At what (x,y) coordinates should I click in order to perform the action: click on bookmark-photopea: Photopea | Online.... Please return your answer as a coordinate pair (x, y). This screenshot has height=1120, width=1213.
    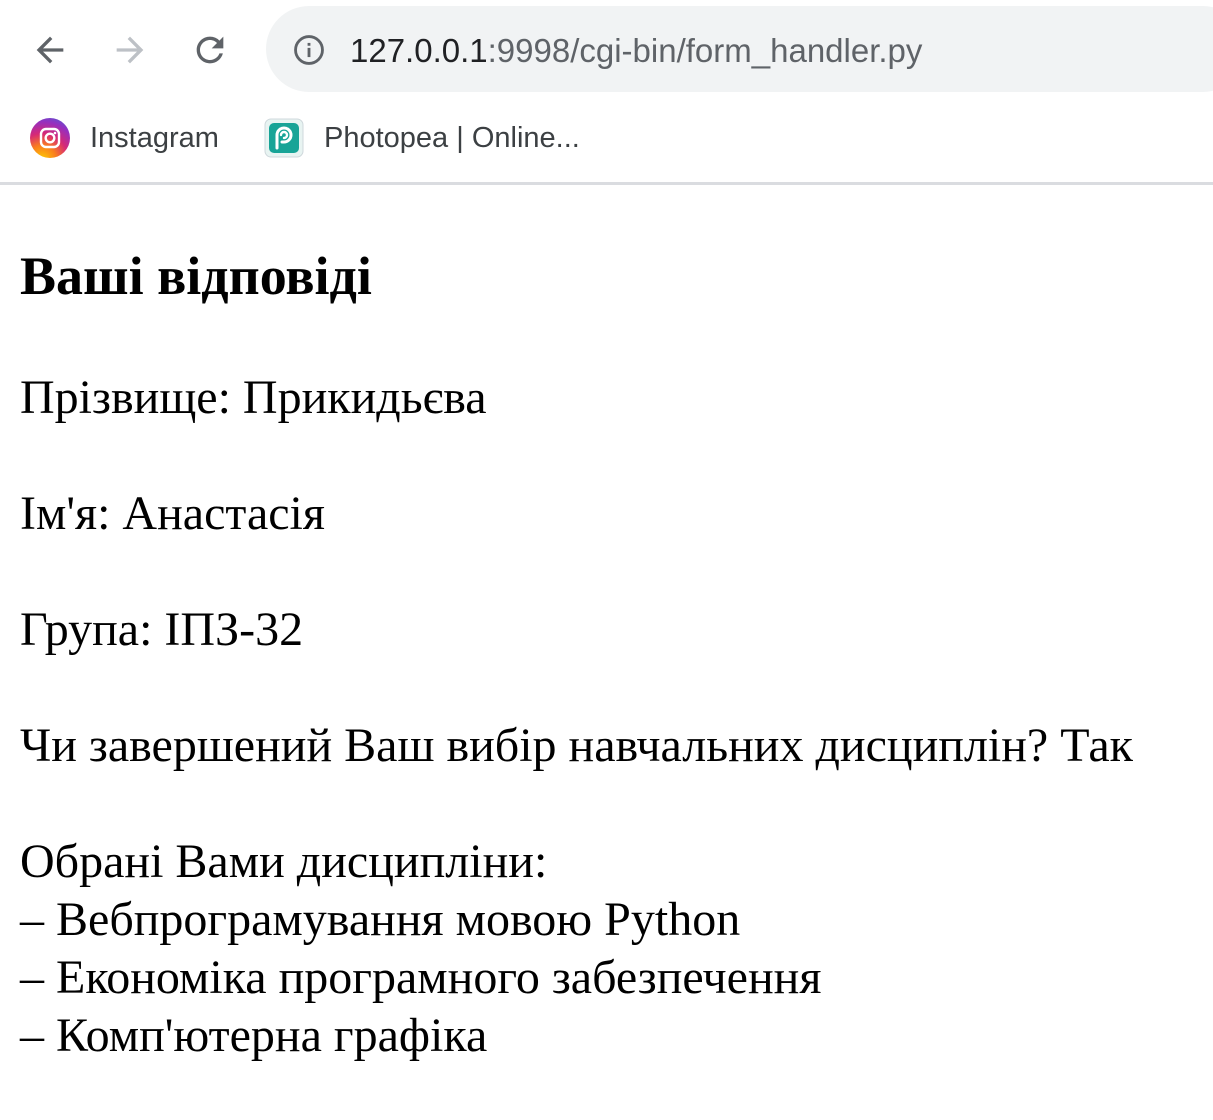
    Looking at the image, I should click on (422, 138).